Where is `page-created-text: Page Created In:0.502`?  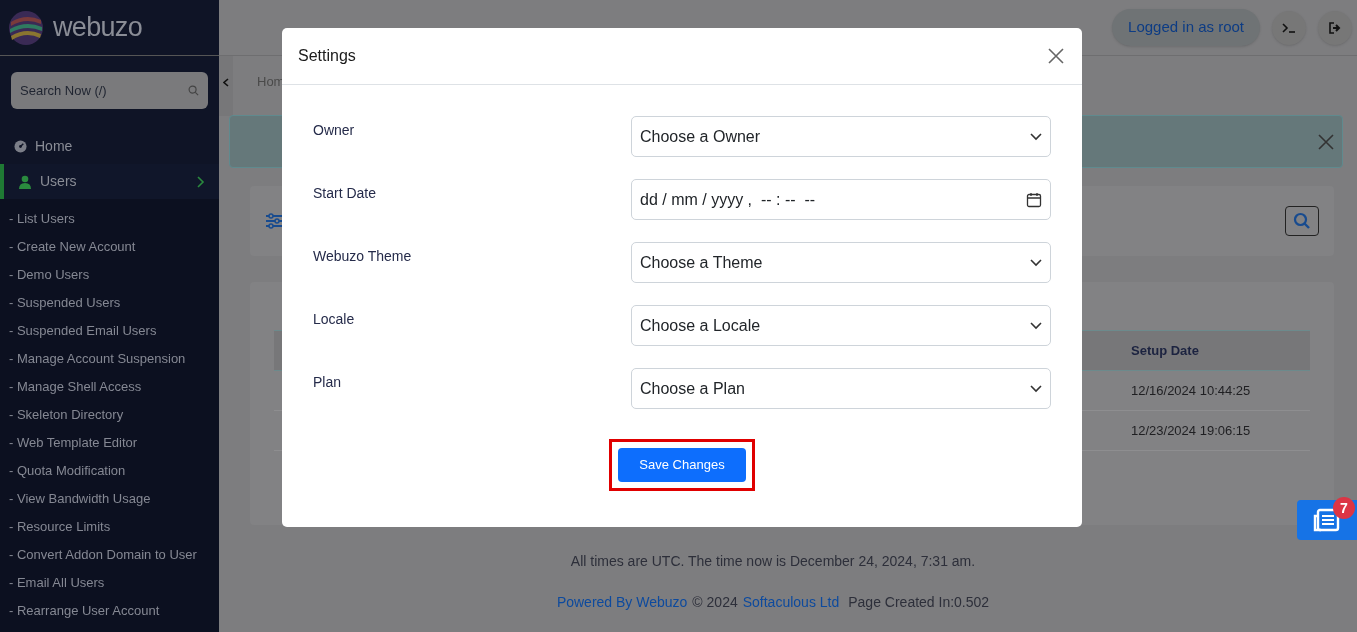
page-created-text: Page Created In:0.502 is located at coordinates (919, 602).